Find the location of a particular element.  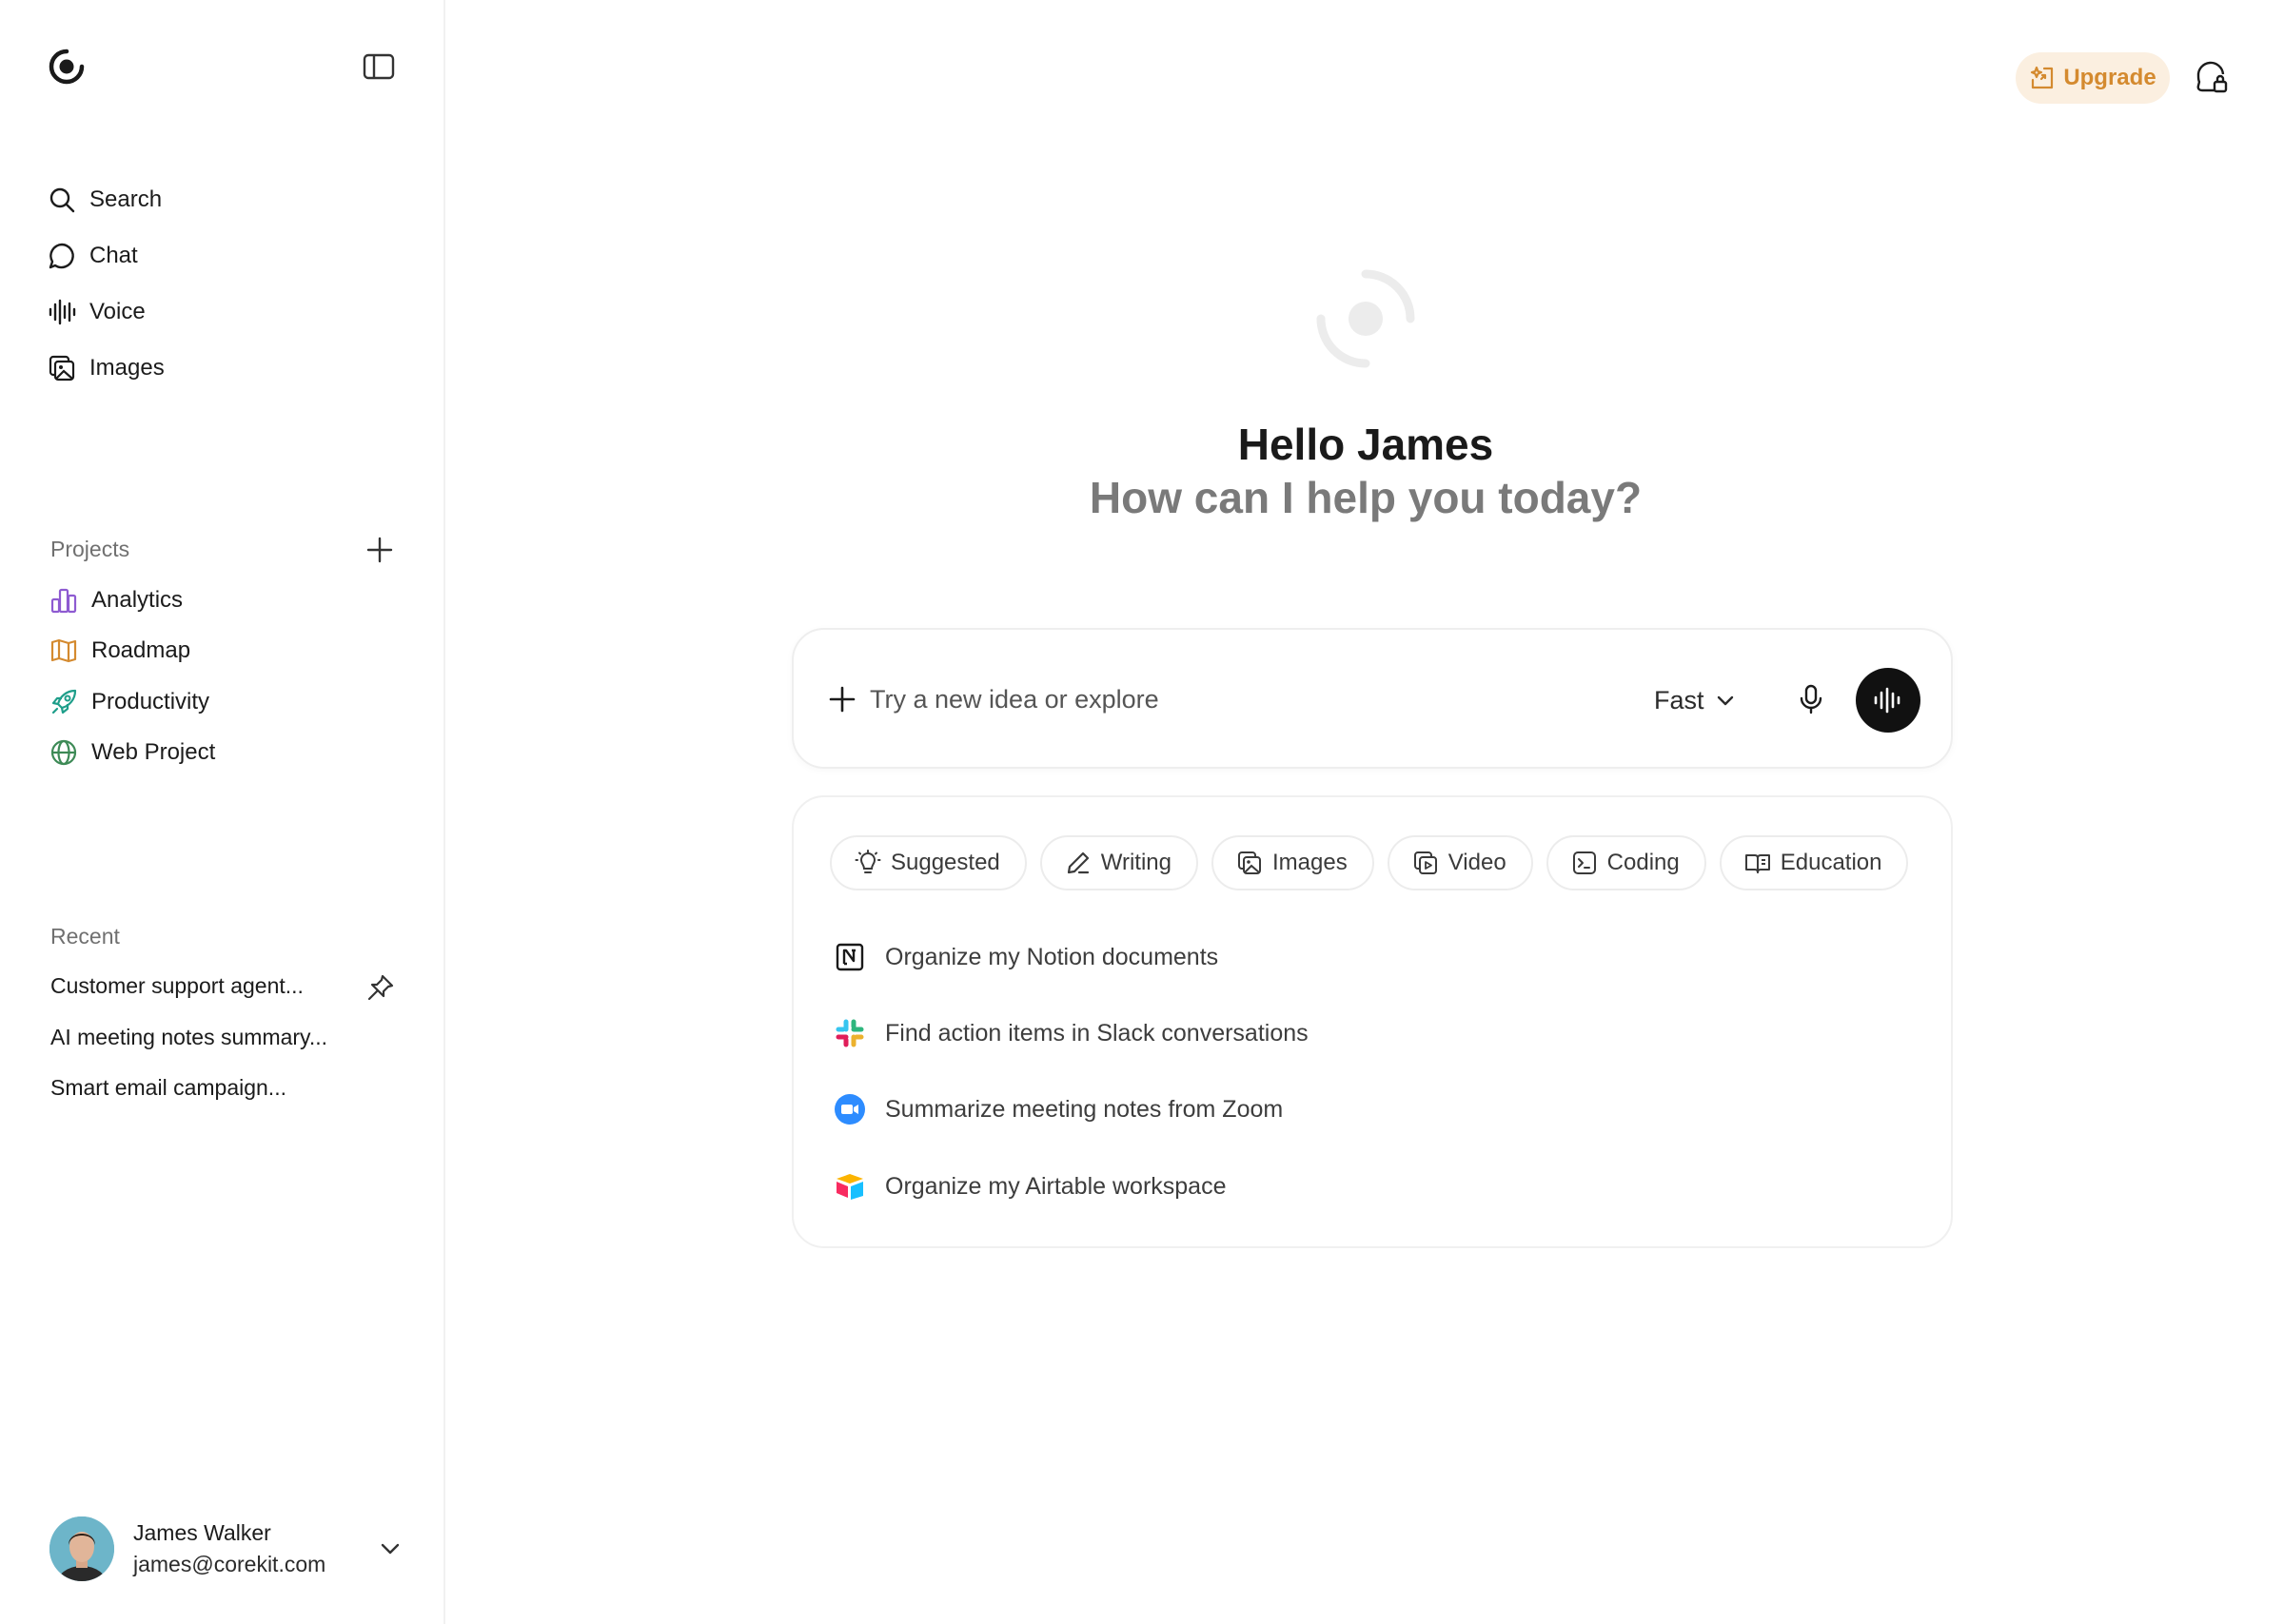

pin-icon is located at coordinates (380, 987).